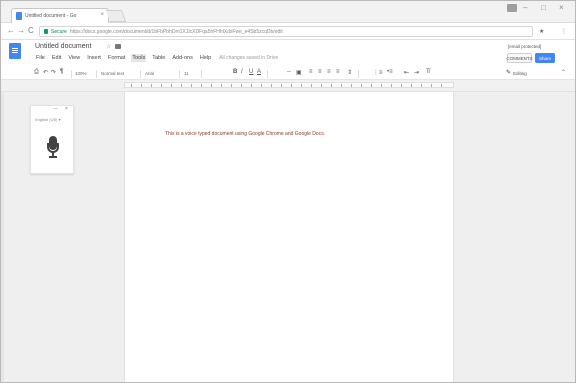 The height and width of the screenshot is (383, 576). I want to click on new-tab-button, so click(116, 16).